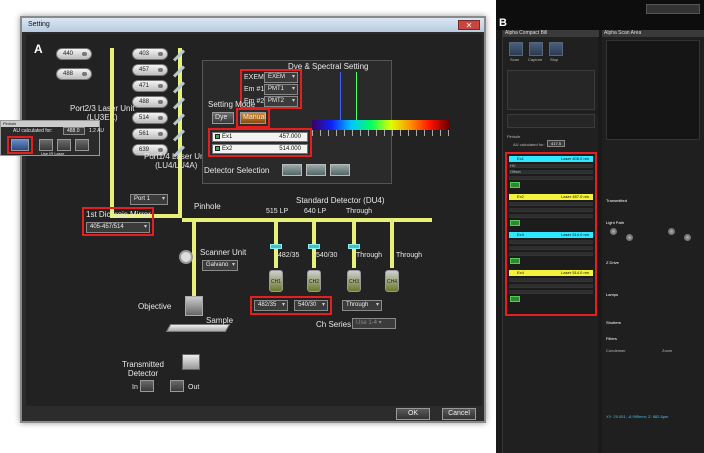 The height and width of the screenshot is (453, 704). Describe the element at coordinates (392, 281) in the screenshot. I see `pmt-ch4-icon: CH4` at that location.